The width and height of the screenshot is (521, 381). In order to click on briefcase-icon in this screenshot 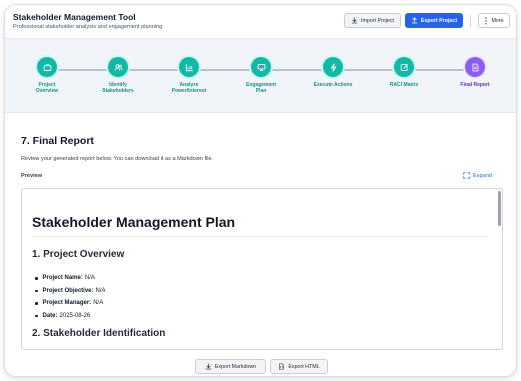, I will do `click(47, 67)`.